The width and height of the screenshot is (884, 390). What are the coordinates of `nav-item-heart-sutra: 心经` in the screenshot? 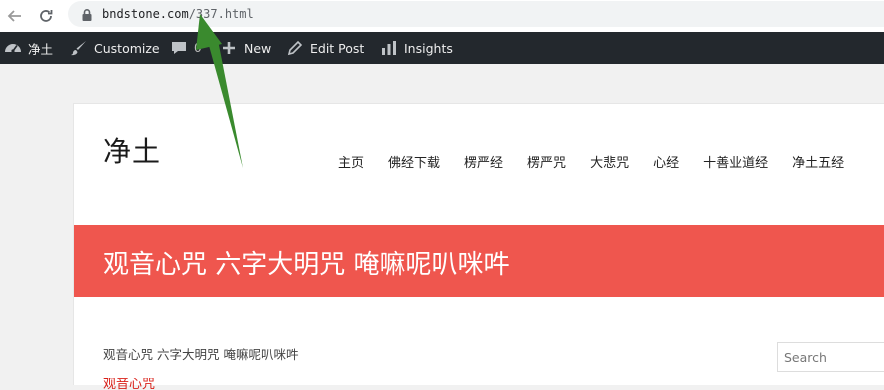 It's located at (666, 162).